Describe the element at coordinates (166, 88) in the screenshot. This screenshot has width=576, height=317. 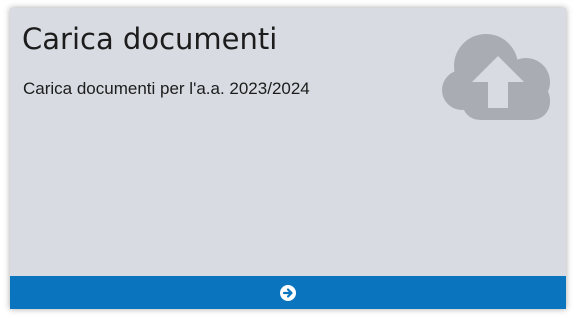
I see `card-subtitle: Carica documenti per l'a.a. 2023/2024` at that location.